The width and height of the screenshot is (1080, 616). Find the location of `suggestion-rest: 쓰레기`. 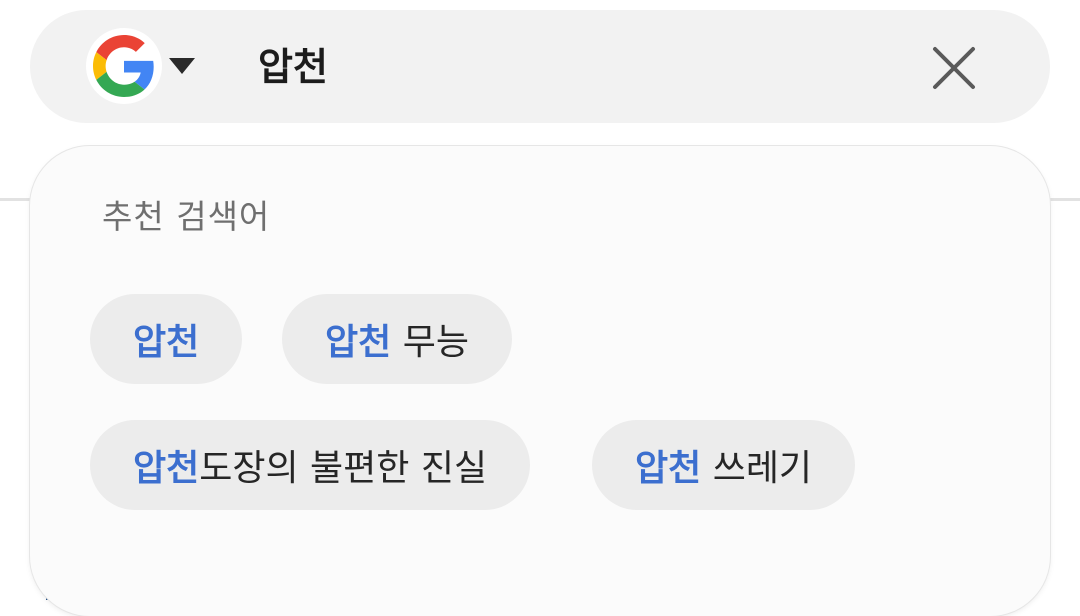

suggestion-rest: 쓰레기 is located at coordinates (757, 468).